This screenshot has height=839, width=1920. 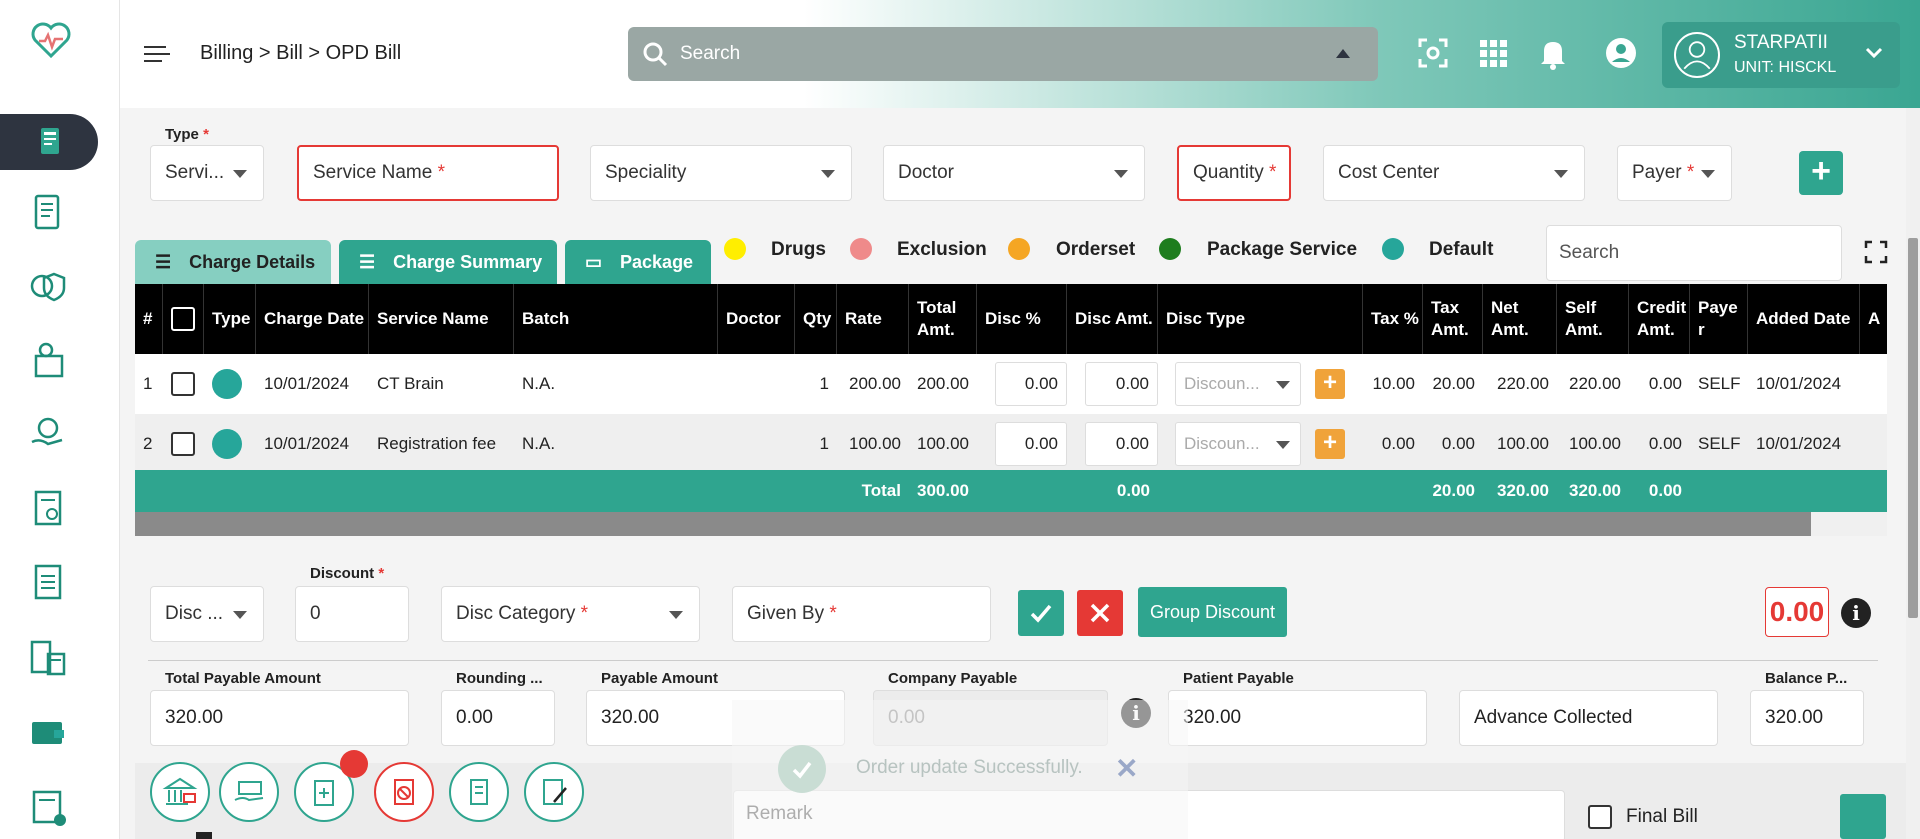 I want to click on doctor-select: Doctor, so click(x=1014, y=173).